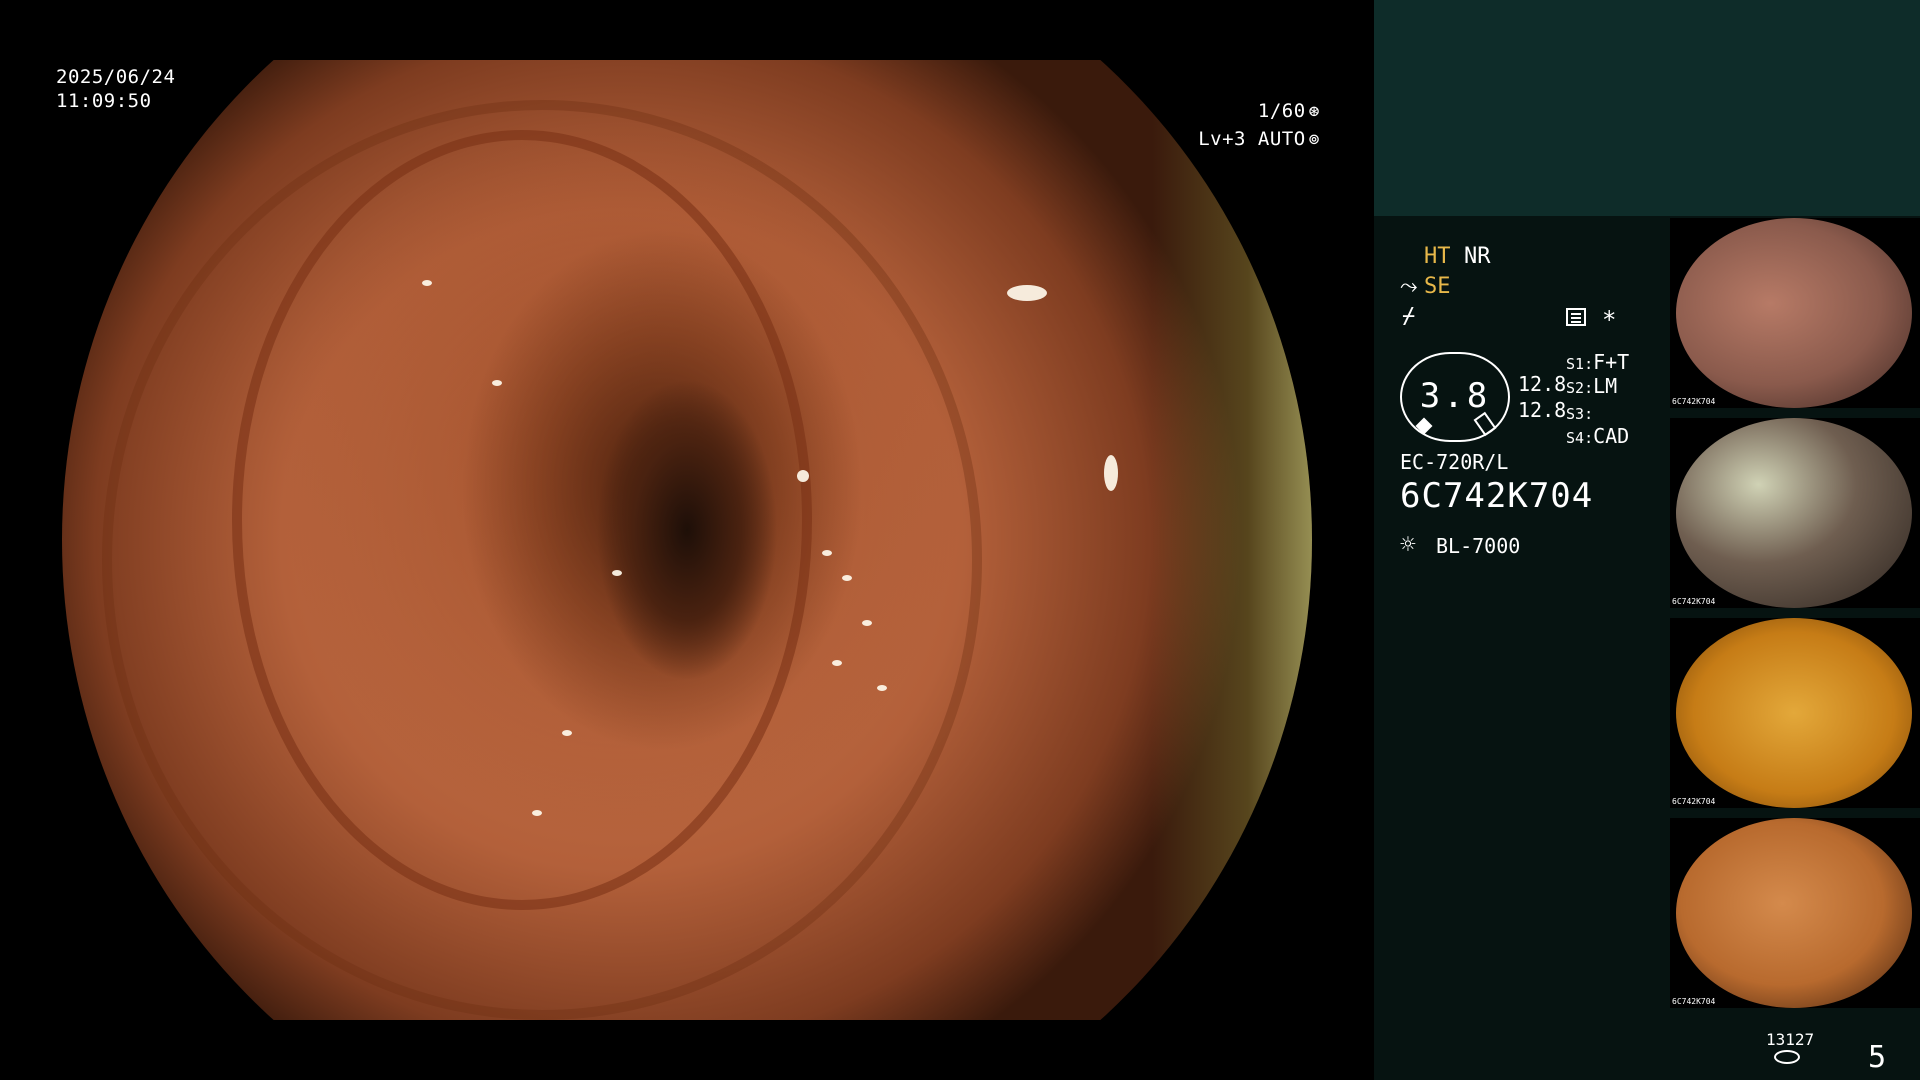 This screenshot has height=1080, width=1920. Describe the element at coordinates (1314, 139) in the screenshot. I see `iris-icon: ⊚` at that location.